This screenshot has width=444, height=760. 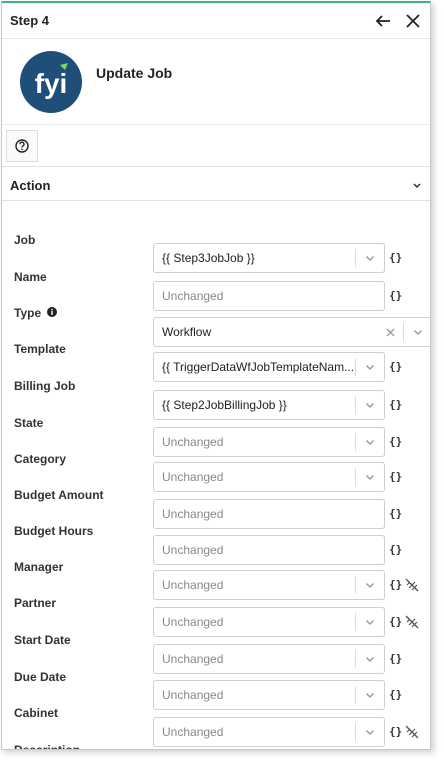 I want to click on panel-title-bar: Step 4, so click(x=216, y=21).